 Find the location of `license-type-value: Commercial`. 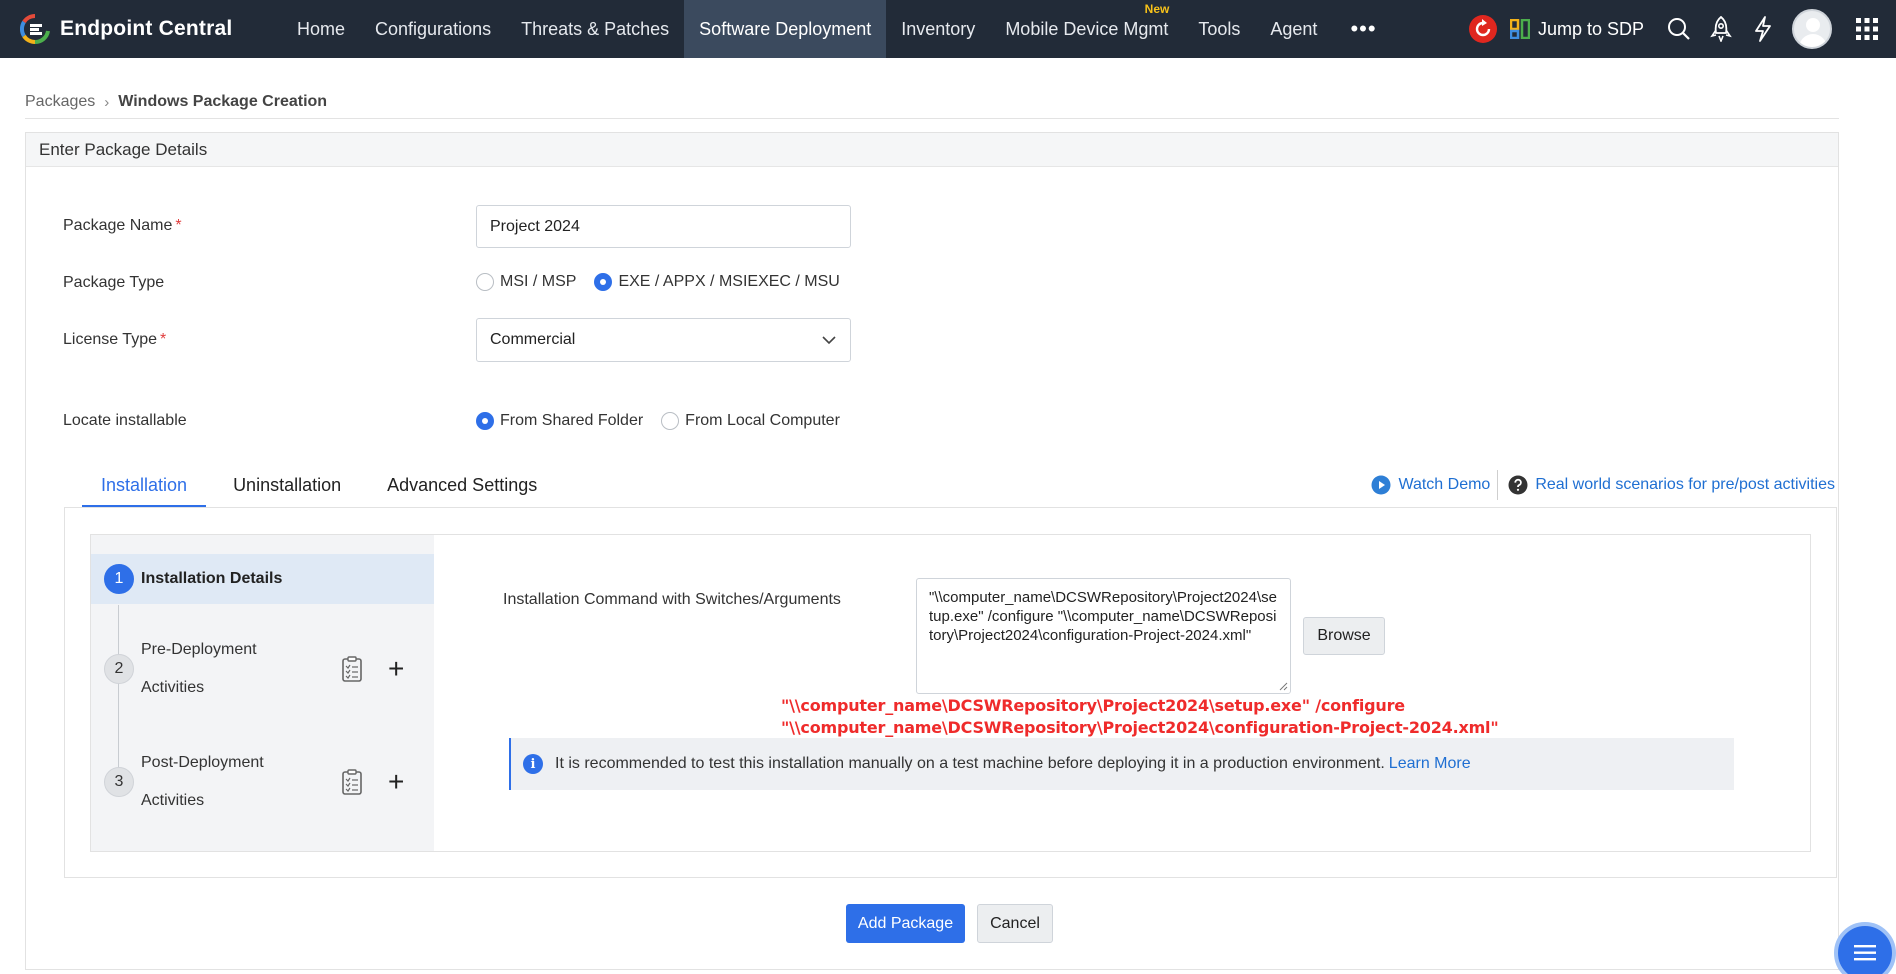

license-type-value: Commercial is located at coordinates (533, 339).